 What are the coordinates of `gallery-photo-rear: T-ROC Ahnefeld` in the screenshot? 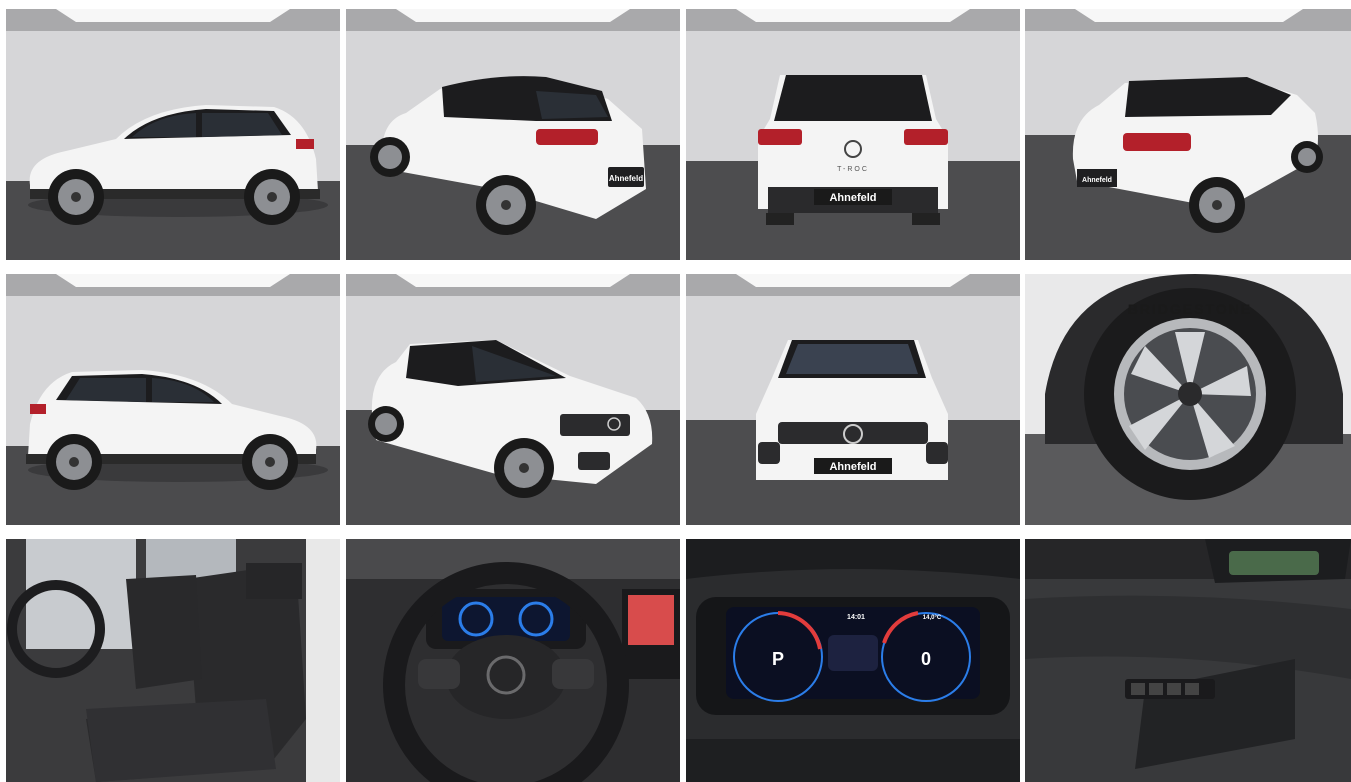 It's located at (853, 134).